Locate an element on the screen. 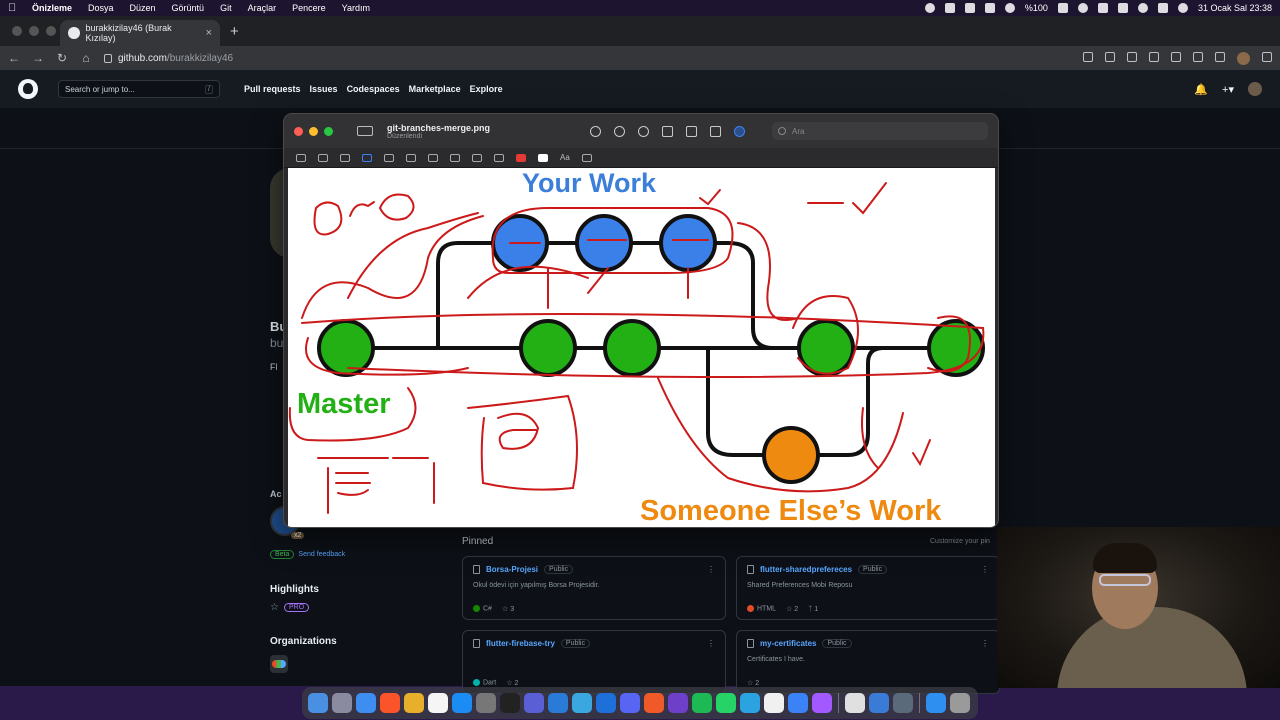 This screenshot has height=720, width=1280. markup-icon is located at coordinates (739, 131).